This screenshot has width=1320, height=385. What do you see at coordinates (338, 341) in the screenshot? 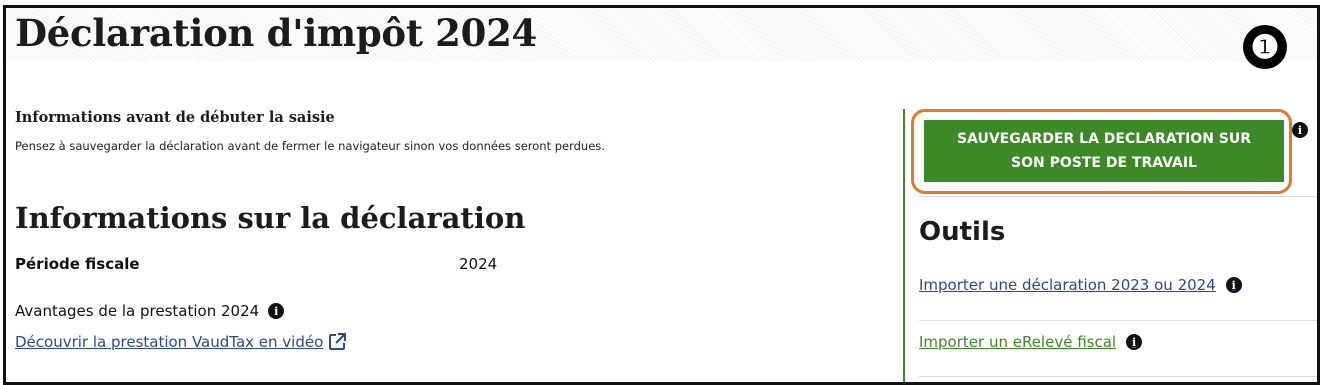
I see `external-link-icon` at bounding box center [338, 341].